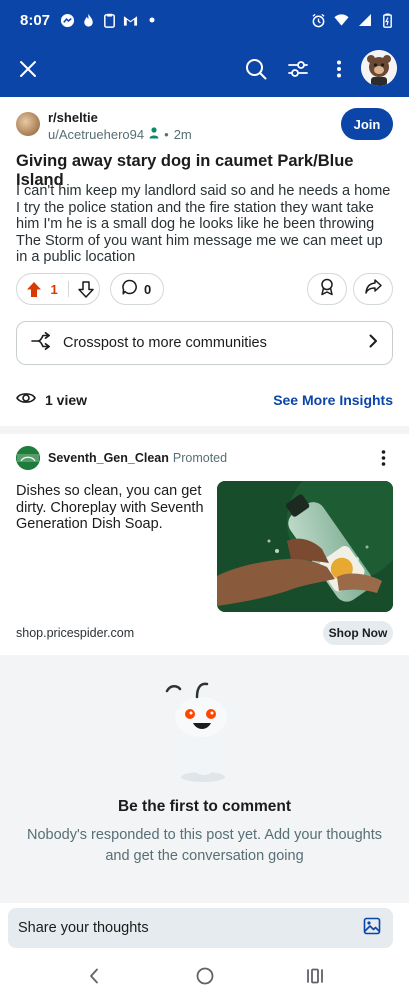  Describe the element at coordinates (207, 20) in the screenshot. I see `status-bar: 8:07` at that location.